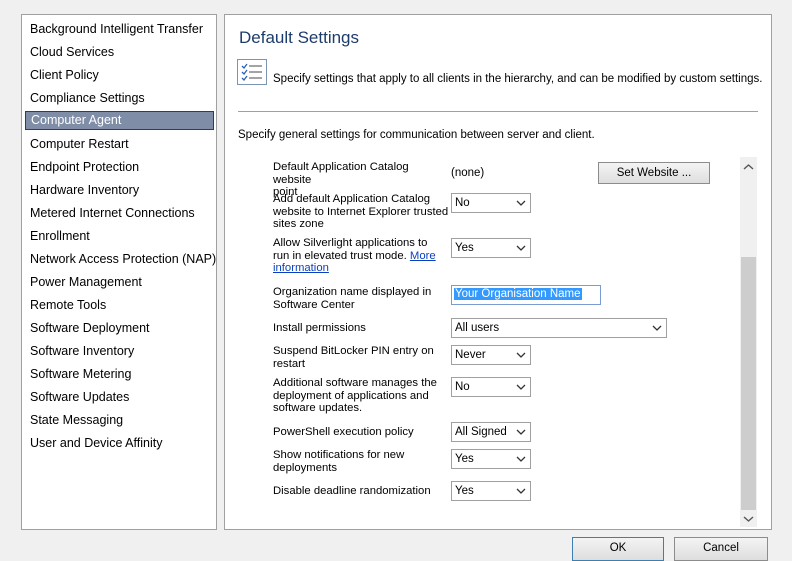  I want to click on nav-item-cloud-services: Cloud Services, so click(119, 52).